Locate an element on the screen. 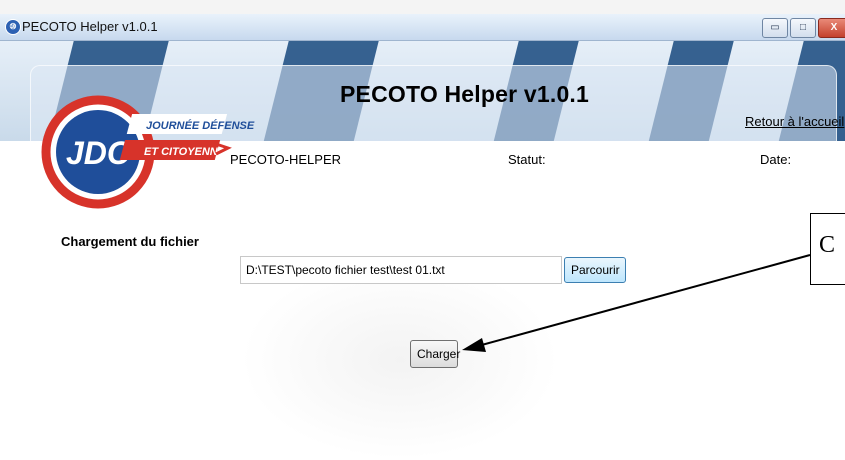 The width and height of the screenshot is (845, 460). window-title: PECOTO Helper v1.0.1 is located at coordinates (90, 26).